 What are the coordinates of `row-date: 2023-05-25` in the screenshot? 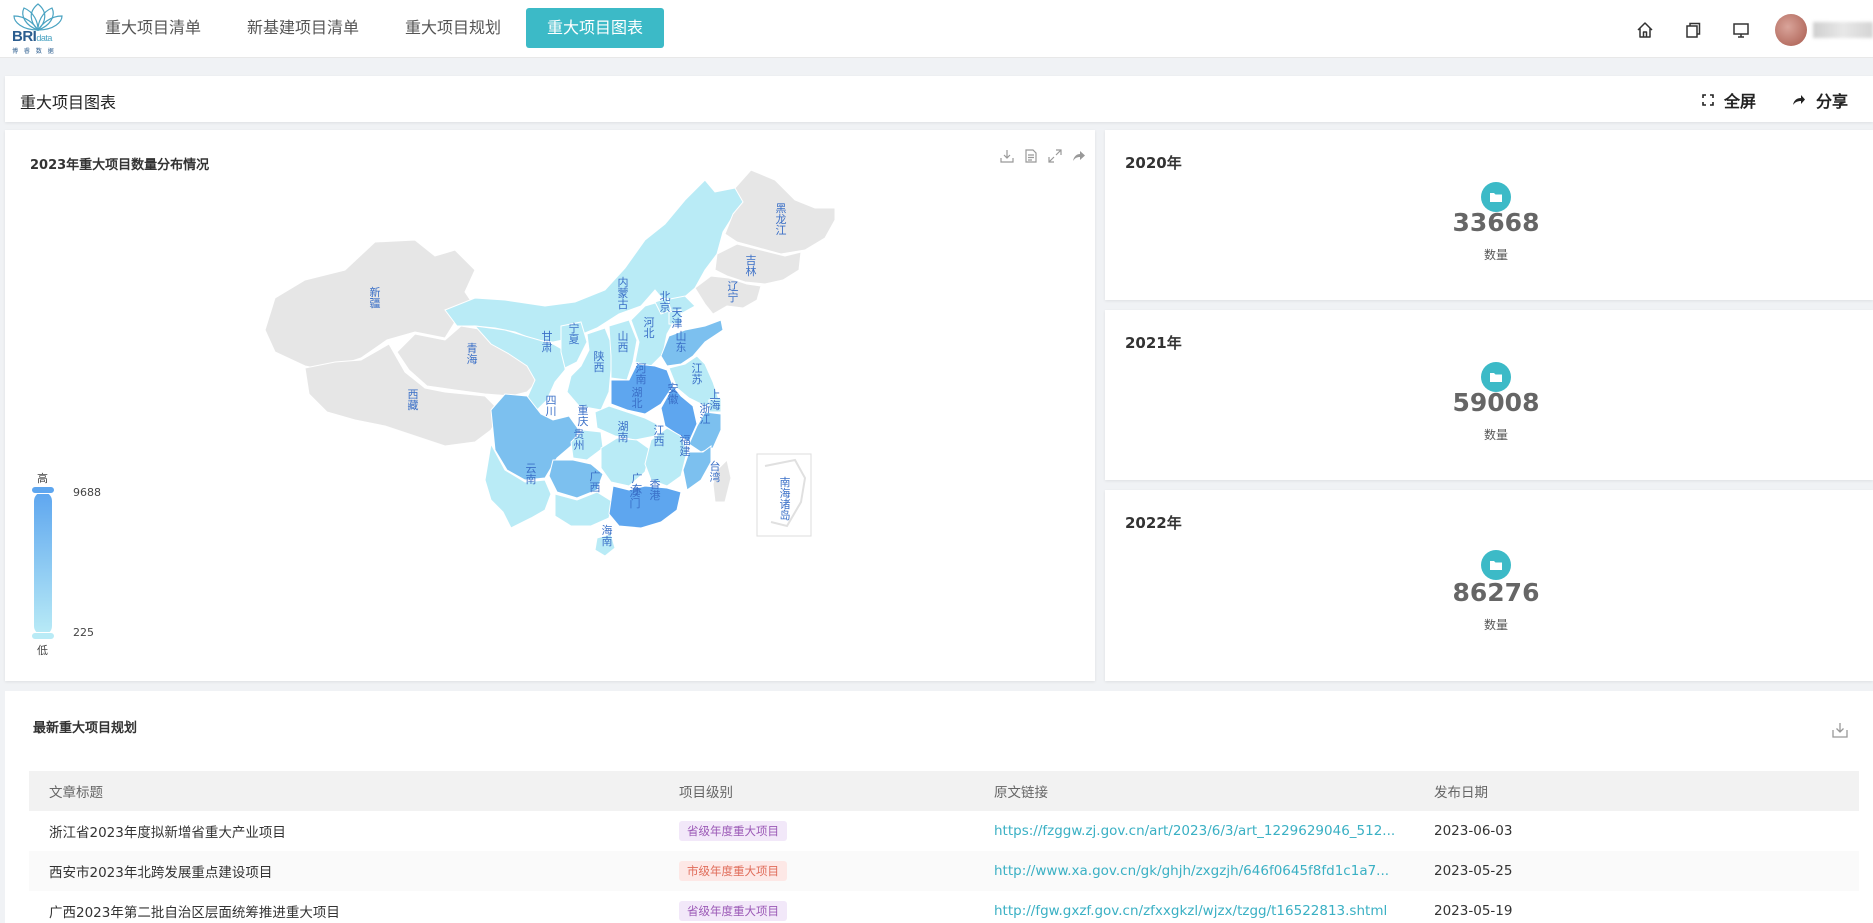 It's located at (1636, 871).